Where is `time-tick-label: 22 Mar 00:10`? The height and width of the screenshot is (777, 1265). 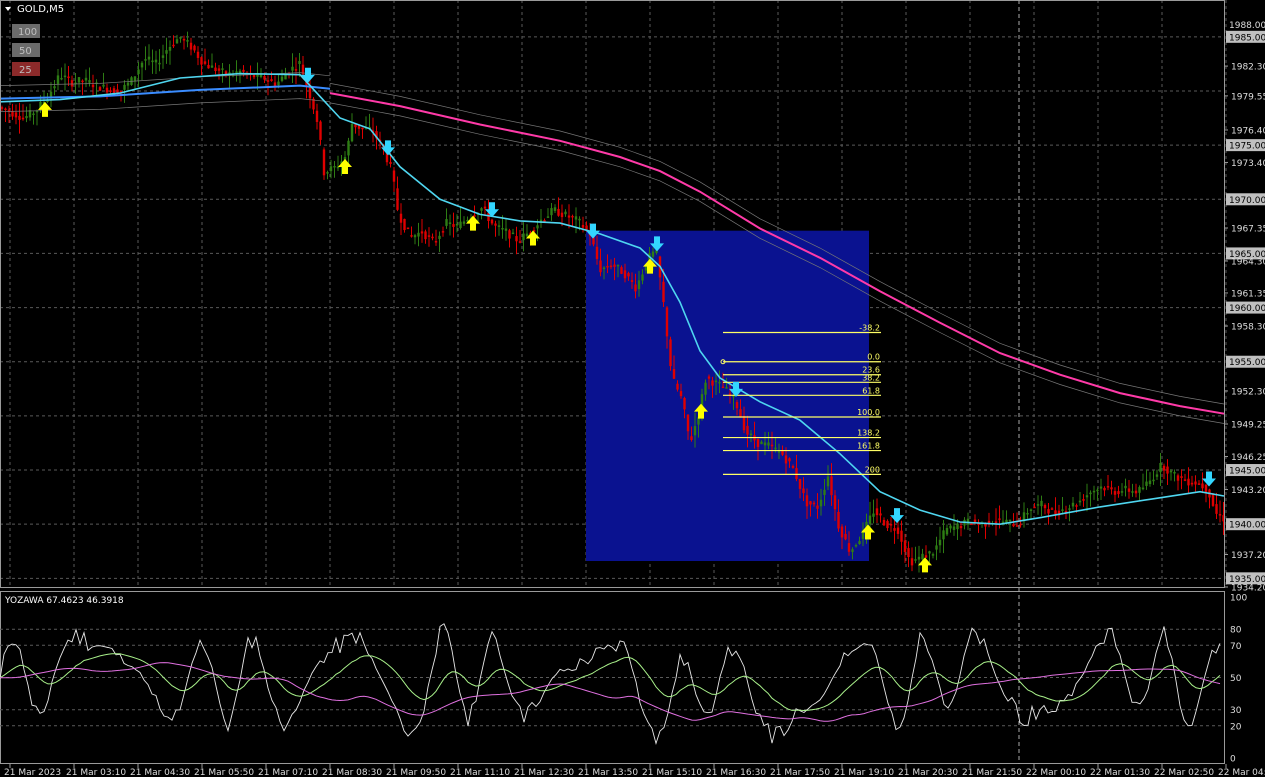 time-tick-label: 22 Mar 00:10 is located at coordinates (1056, 772).